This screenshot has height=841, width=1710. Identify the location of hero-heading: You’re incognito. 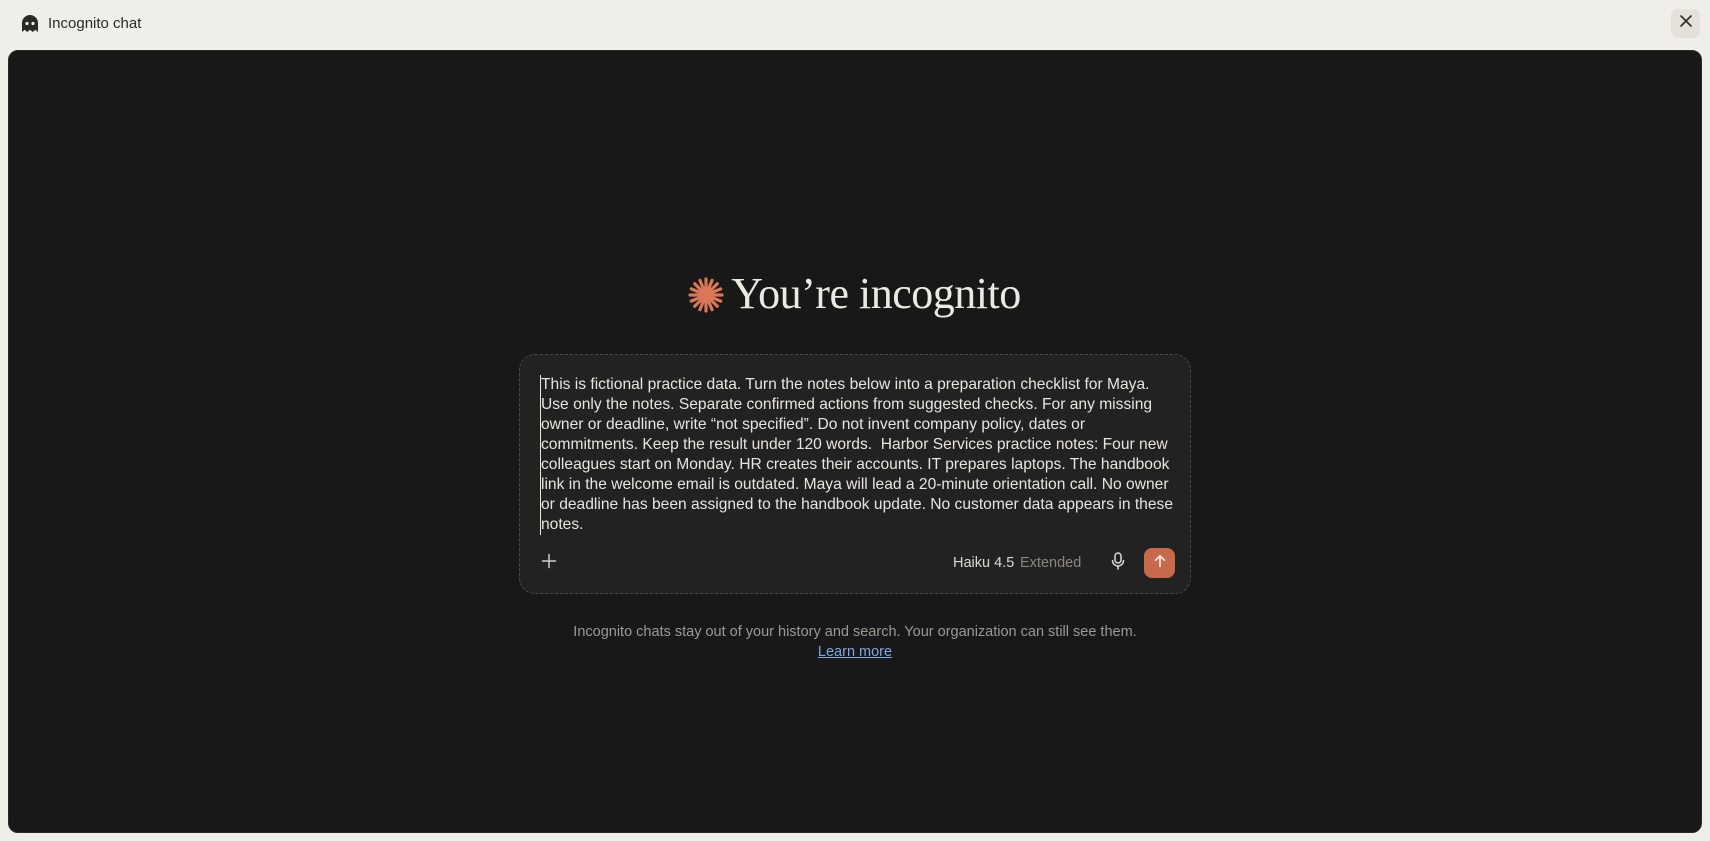
(855, 294).